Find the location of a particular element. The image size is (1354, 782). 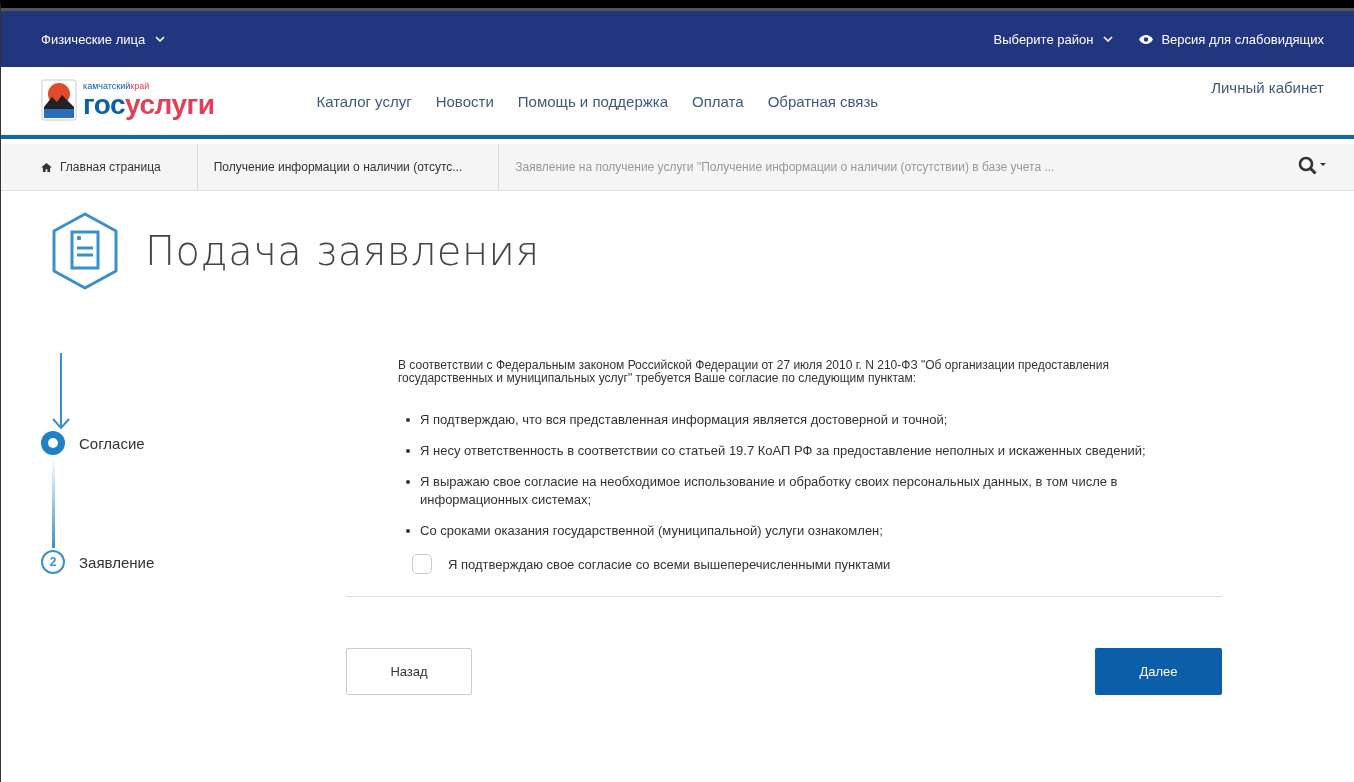

page-title: Подача заявления is located at coordinates (342, 251).